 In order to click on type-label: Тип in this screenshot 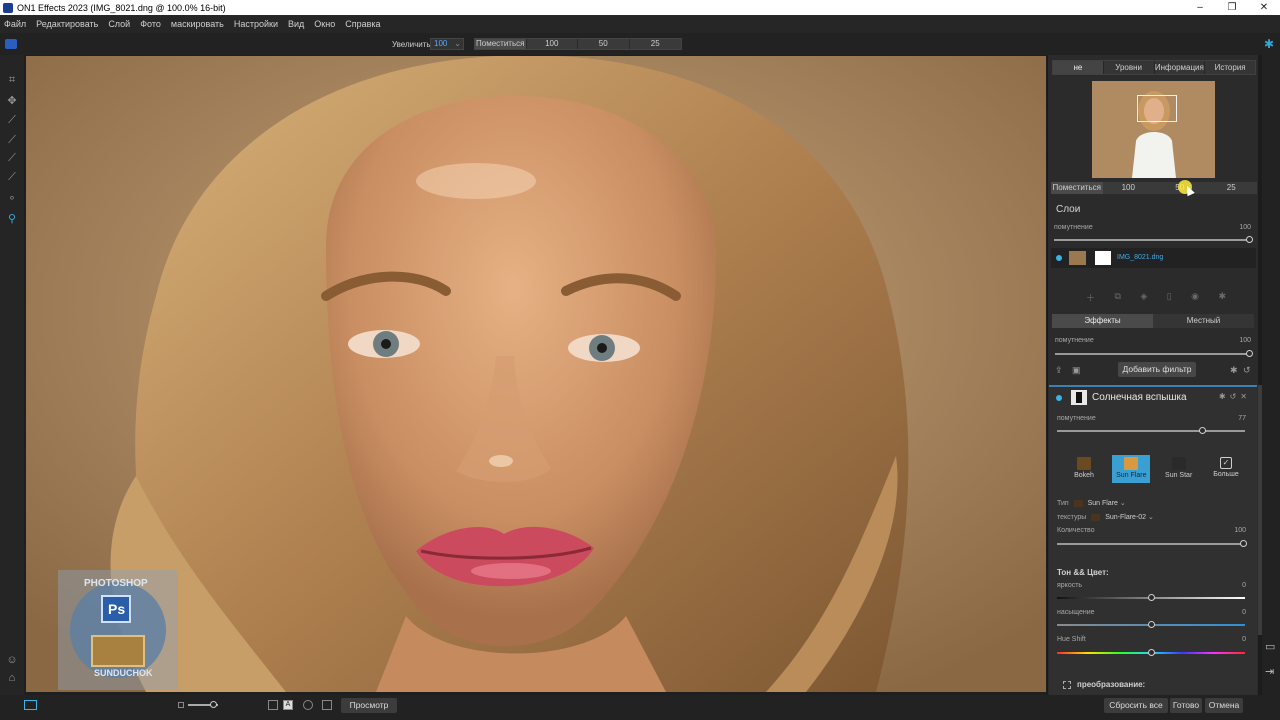, I will do `click(1063, 503)`.